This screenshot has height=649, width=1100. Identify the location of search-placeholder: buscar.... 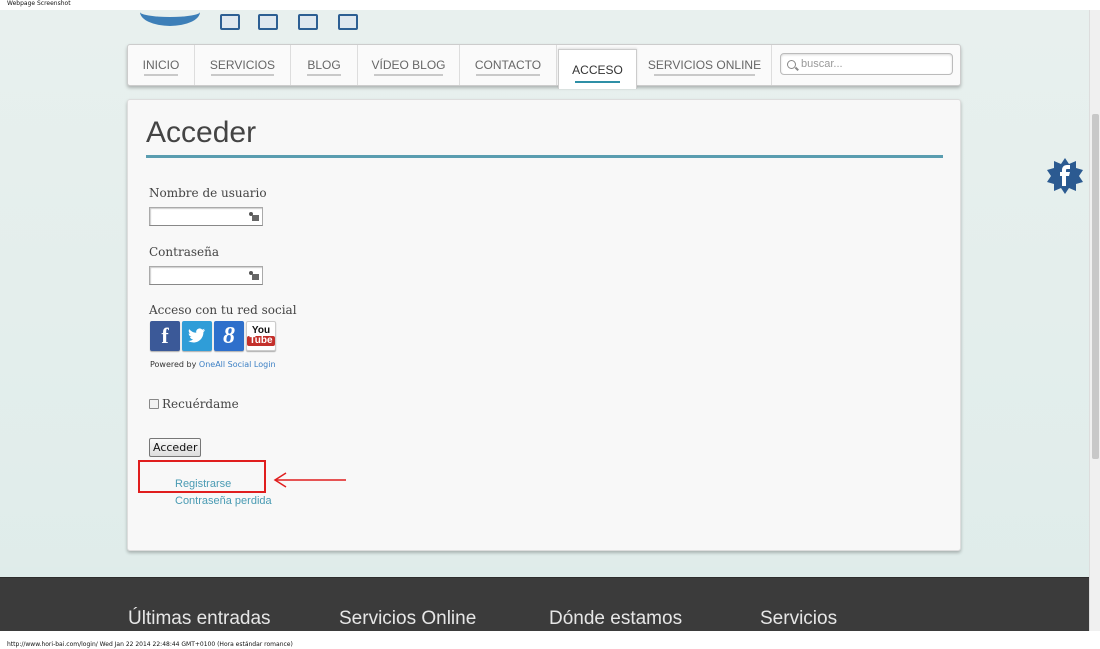
(822, 64).